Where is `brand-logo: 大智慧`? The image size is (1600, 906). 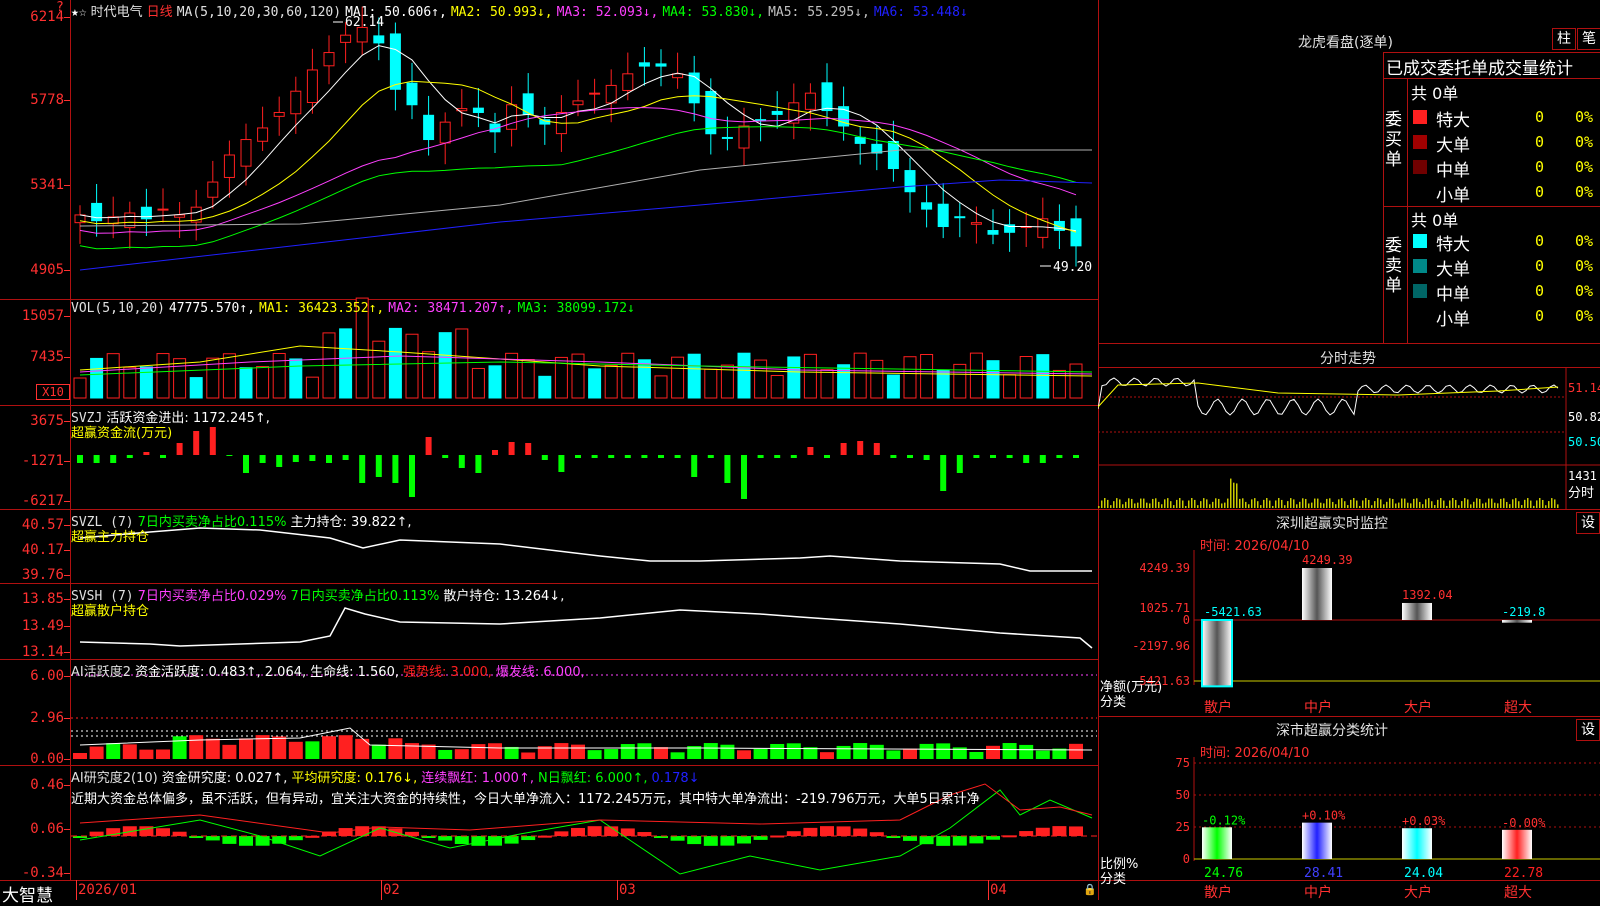 brand-logo: 大智慧 is located at coordinates (27, 893).